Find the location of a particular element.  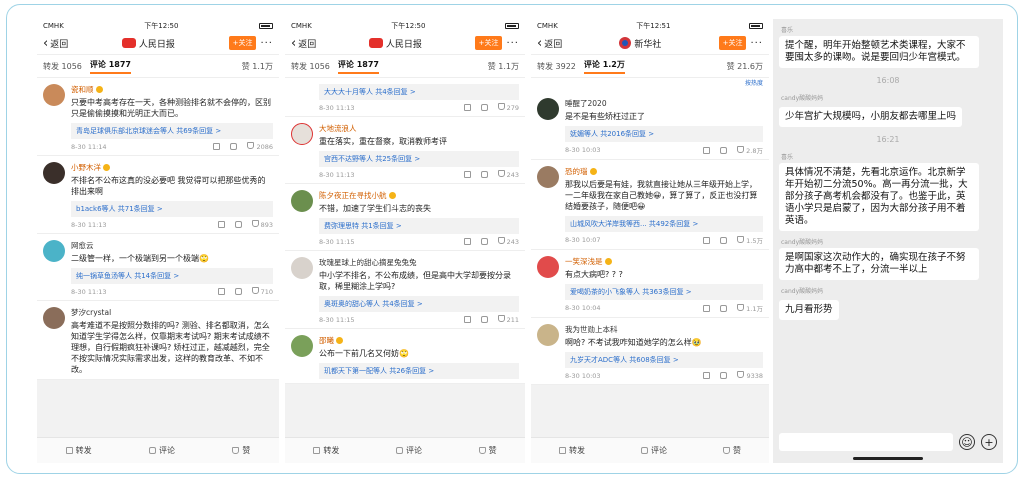

emoji-icon: ☺ is located at coordinates (967, 442).